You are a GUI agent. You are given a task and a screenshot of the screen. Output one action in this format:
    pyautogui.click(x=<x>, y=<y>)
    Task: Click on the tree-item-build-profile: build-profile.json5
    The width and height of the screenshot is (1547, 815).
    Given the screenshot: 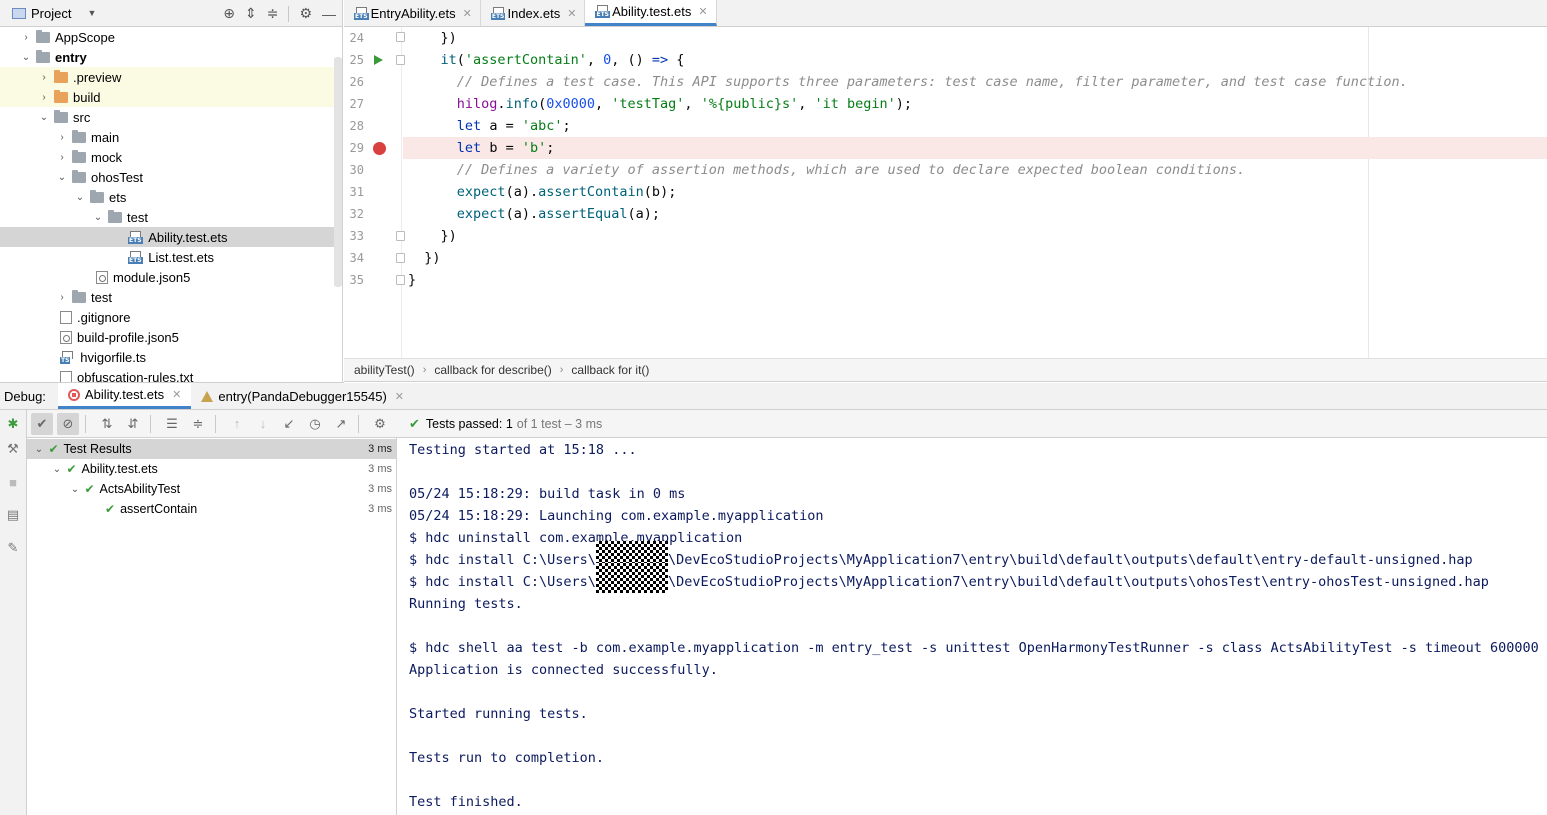 What is the action you would take?
    pyautogui.click(x=167, y=337)
    